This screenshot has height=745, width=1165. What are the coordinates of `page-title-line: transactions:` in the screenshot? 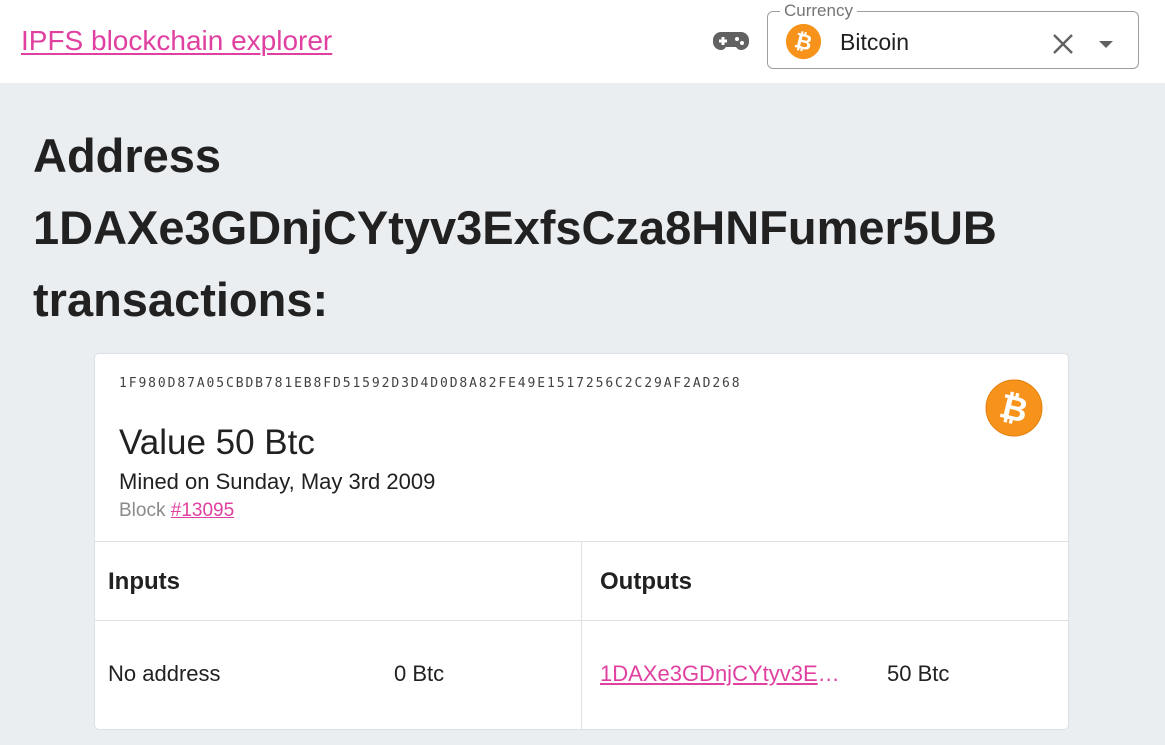 It's located at (181, 299).